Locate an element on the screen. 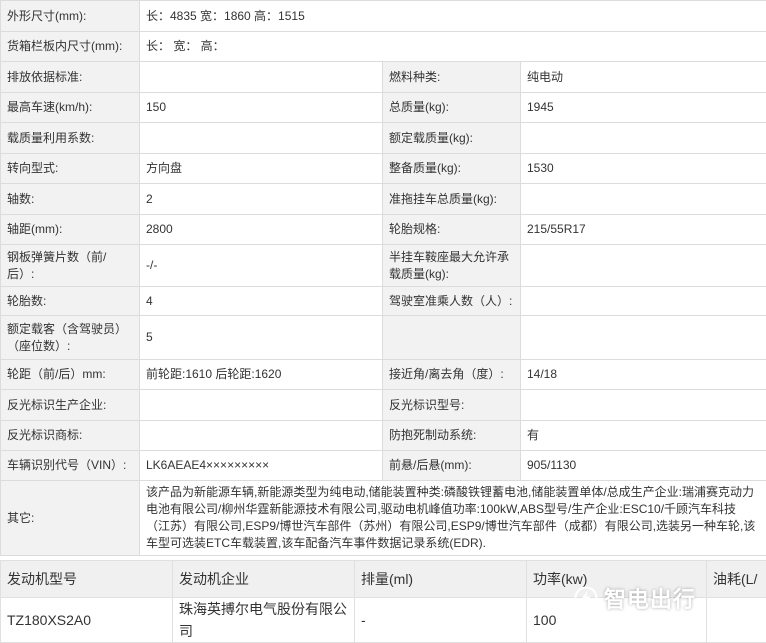  spec-label: 额定载质量(kg): is located at coordinates (452, 138).